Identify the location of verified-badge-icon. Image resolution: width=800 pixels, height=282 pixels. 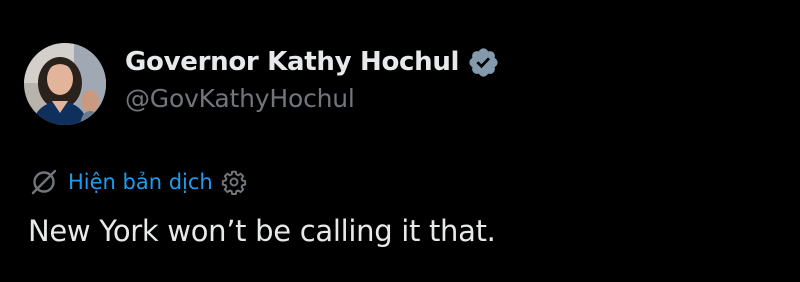
(483, 62).